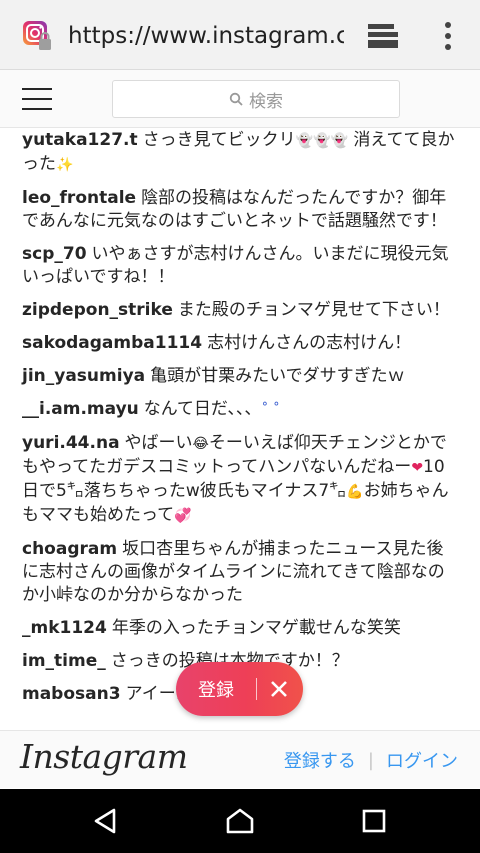  I want to click on comment-text: やばーい, so click(158, 443).